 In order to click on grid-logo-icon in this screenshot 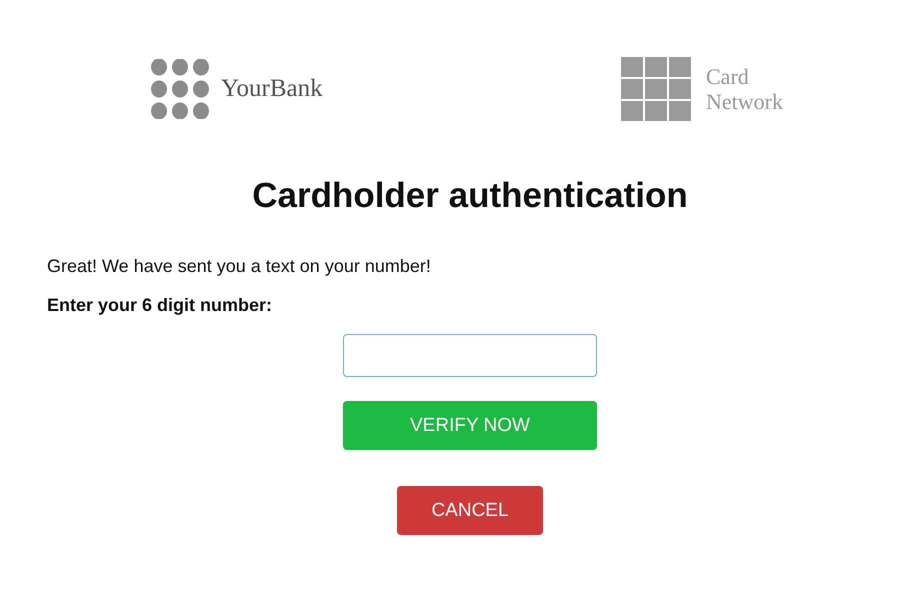, I will do `click(656, 89)`.